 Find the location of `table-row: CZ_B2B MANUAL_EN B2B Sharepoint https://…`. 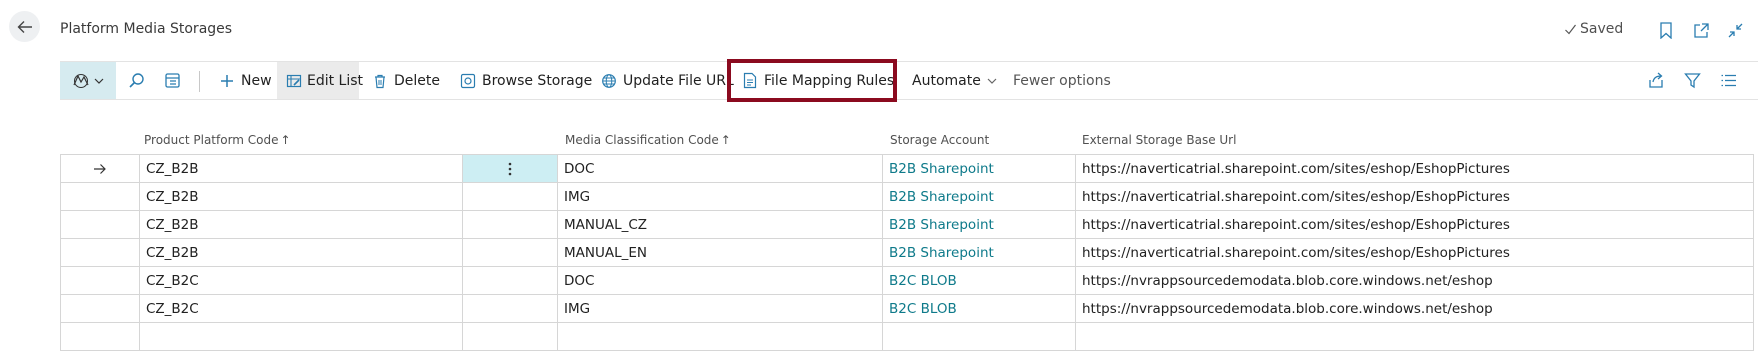

table-row: CZ_B2B MANUAL_EN B2B Sharepoint https://… is located at coordinates (907, 253).